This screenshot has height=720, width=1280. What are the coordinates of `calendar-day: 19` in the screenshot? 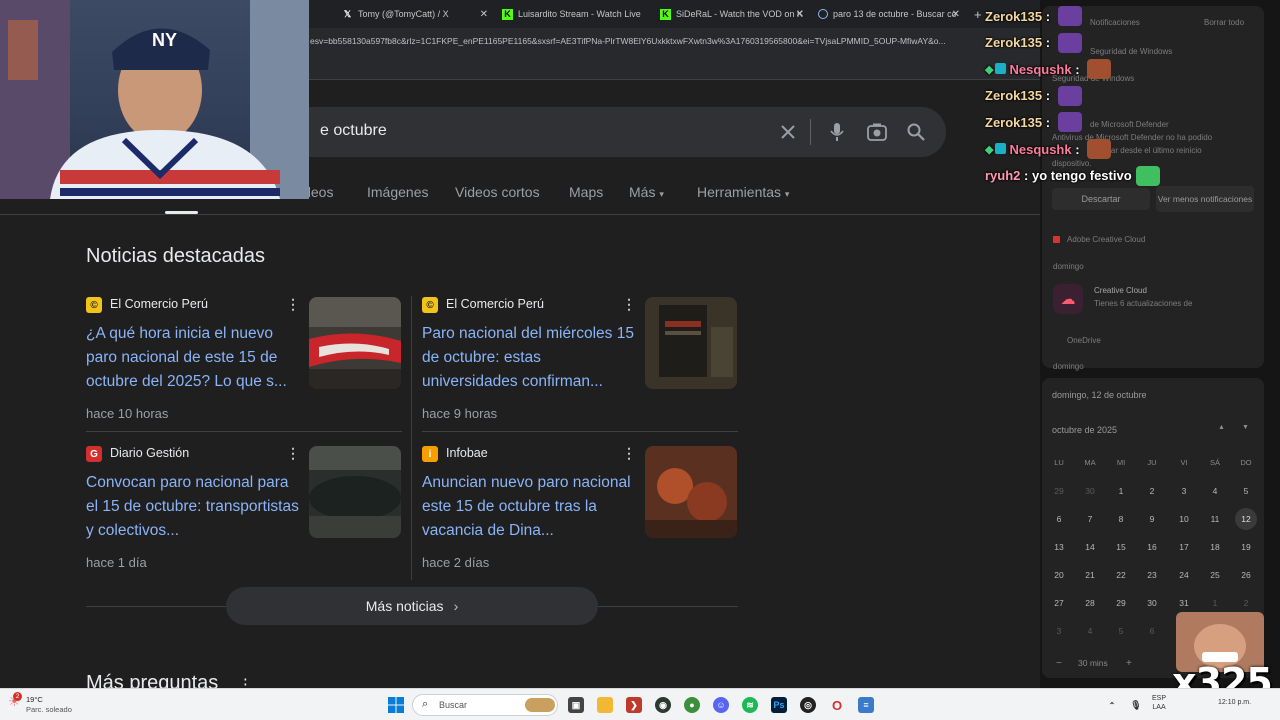 It's located at (1246, 547).